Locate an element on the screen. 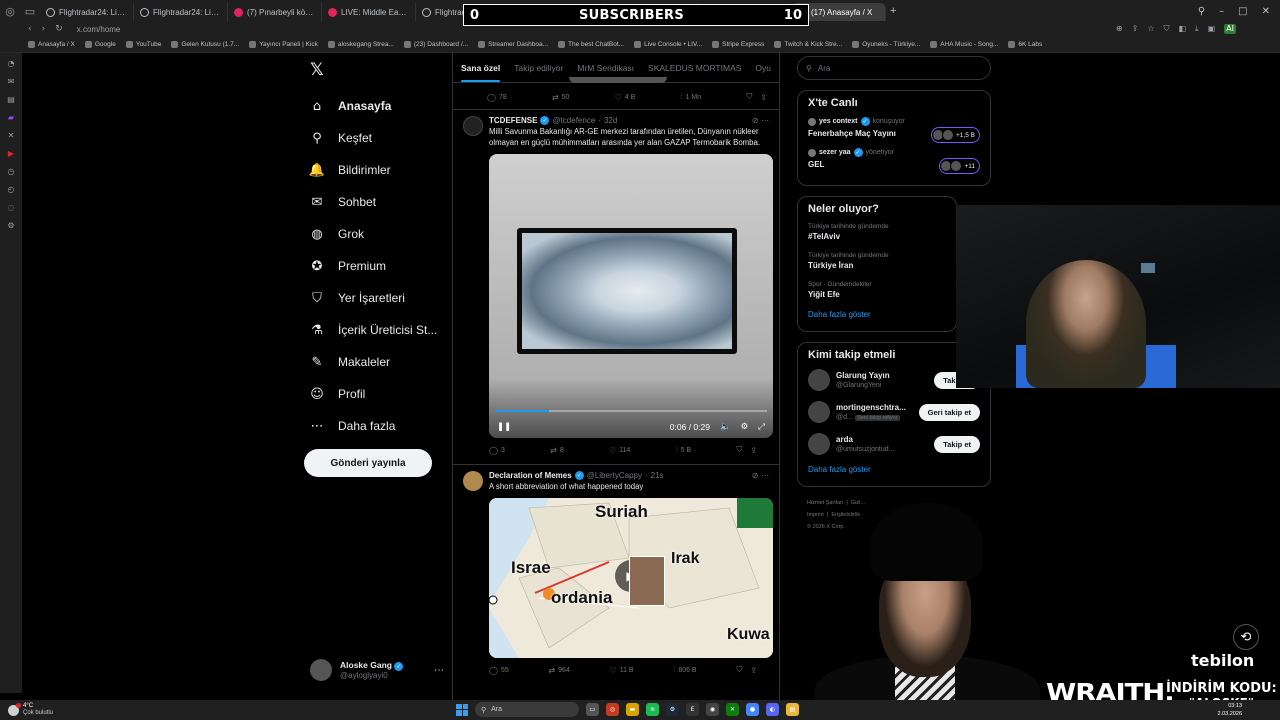 This screenshot has width=1280, height=720. nav-item-2: 🔔 Bildirimler is located at coordinates (383, 170).